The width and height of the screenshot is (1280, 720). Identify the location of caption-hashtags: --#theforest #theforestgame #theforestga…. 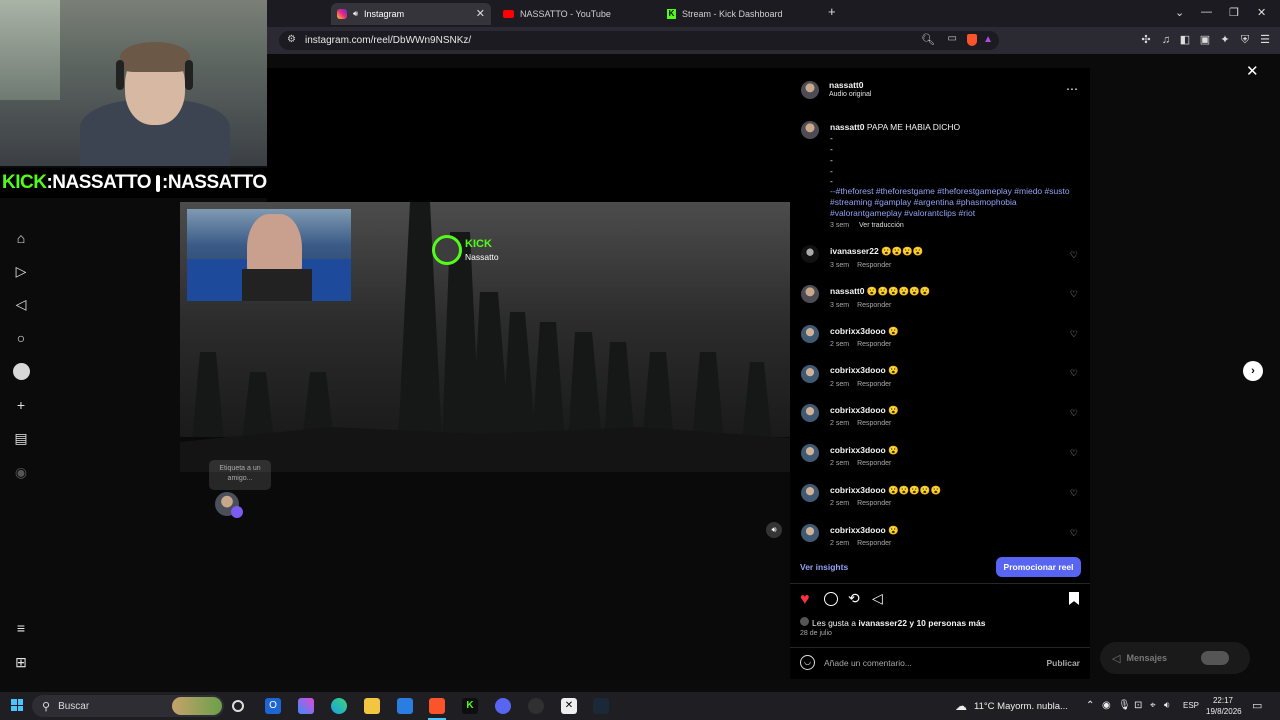
(950, 191).